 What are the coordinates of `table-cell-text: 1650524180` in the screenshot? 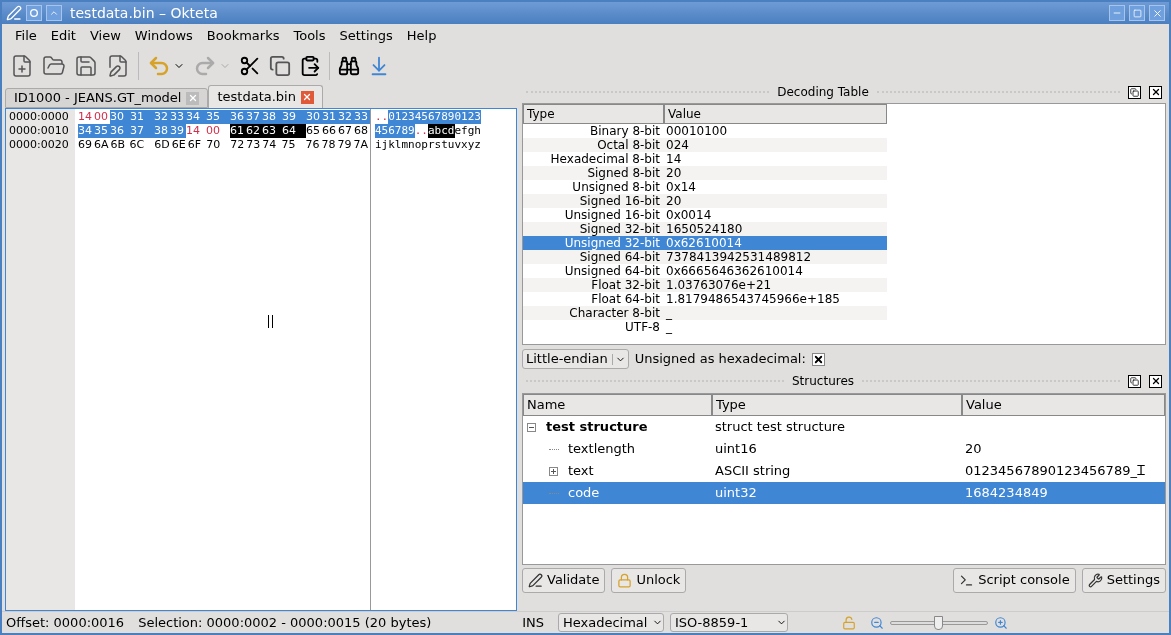 It's located at (704, 229).